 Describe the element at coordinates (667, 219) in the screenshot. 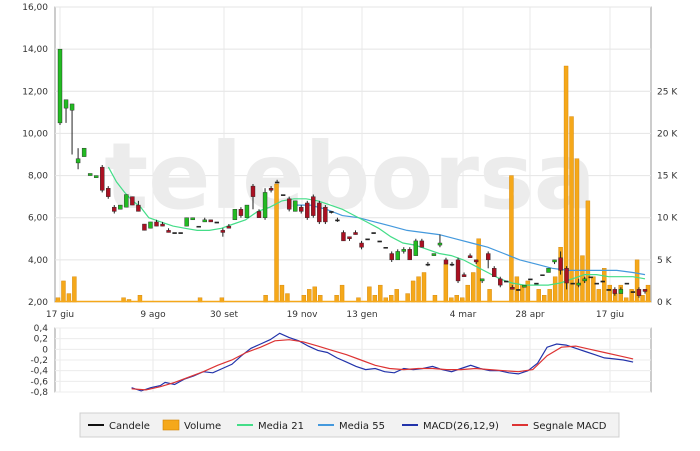

I see `volume-tick-label: 10 K` at that location.